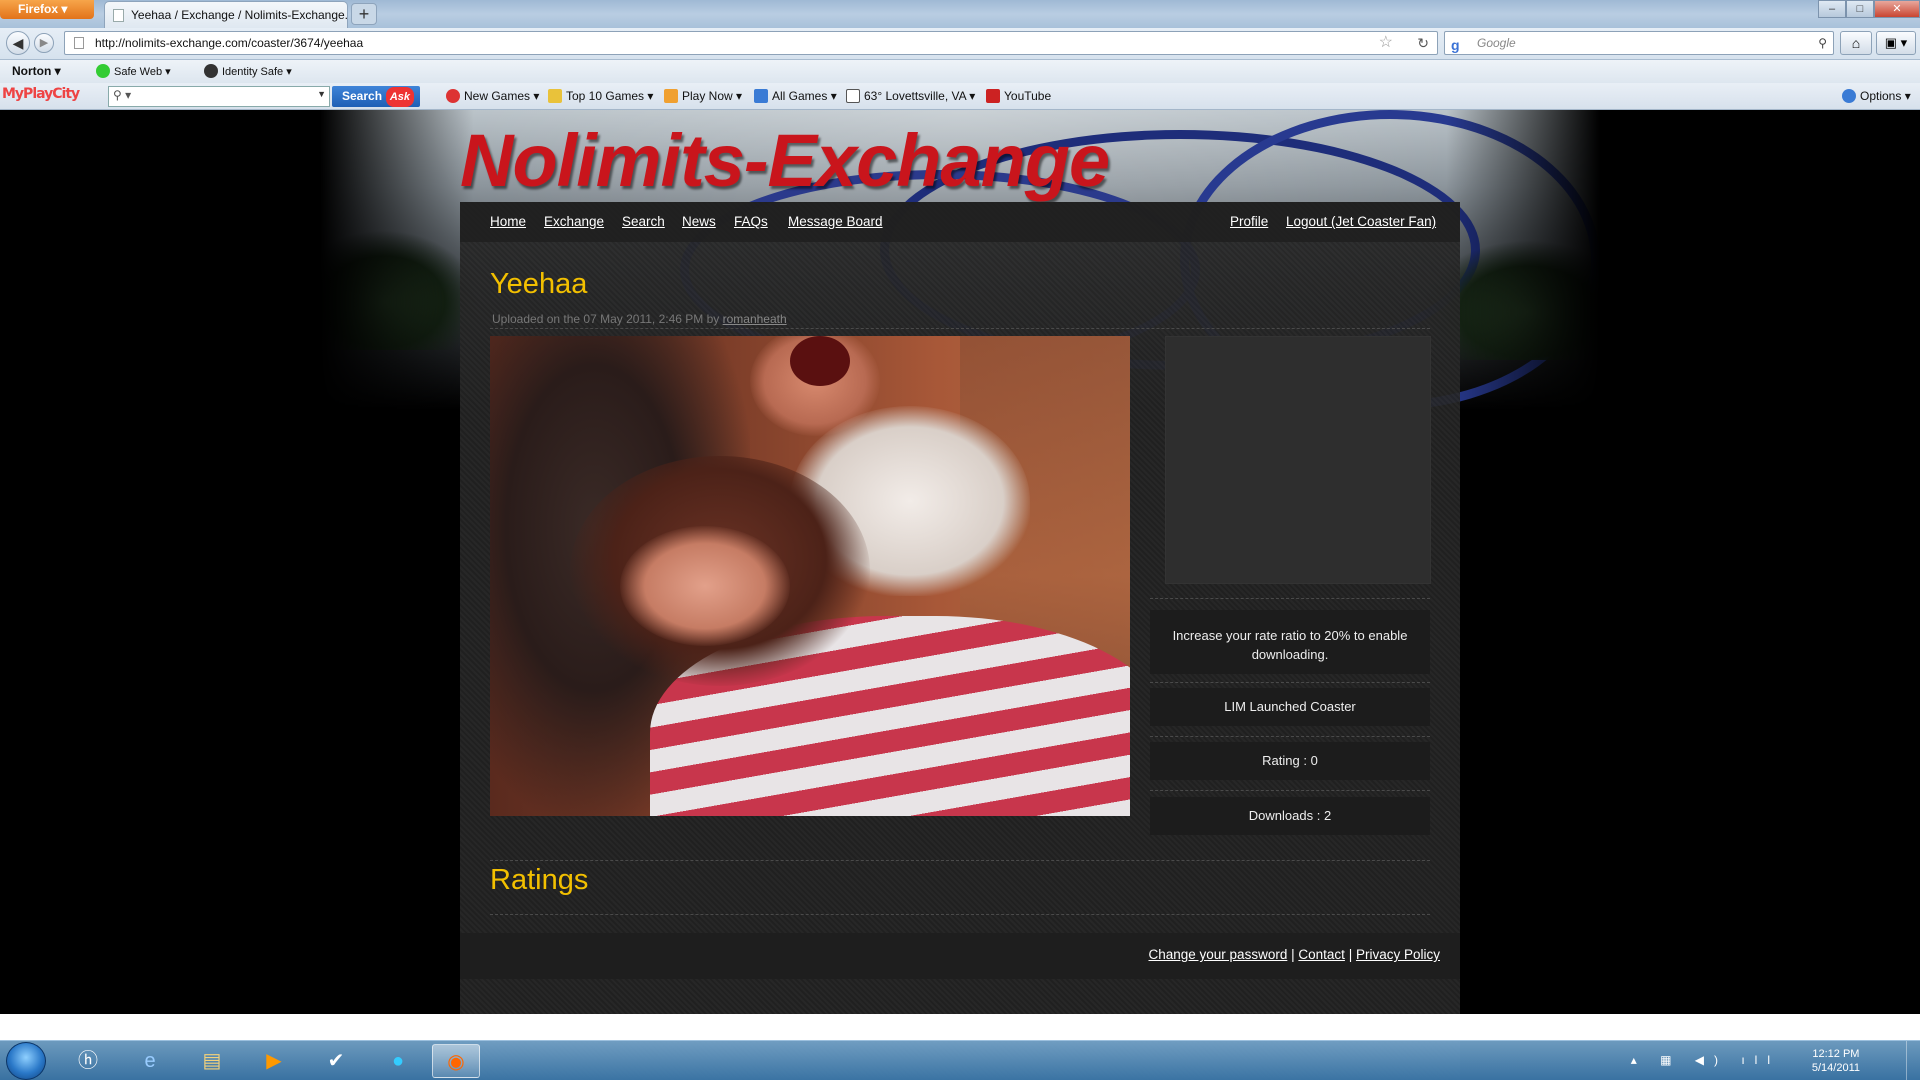 The image size is (1920, 1080). Describe the element at coordinates (1249, 221) in the screenshot. I see `nav-profile: Profile` at that location.